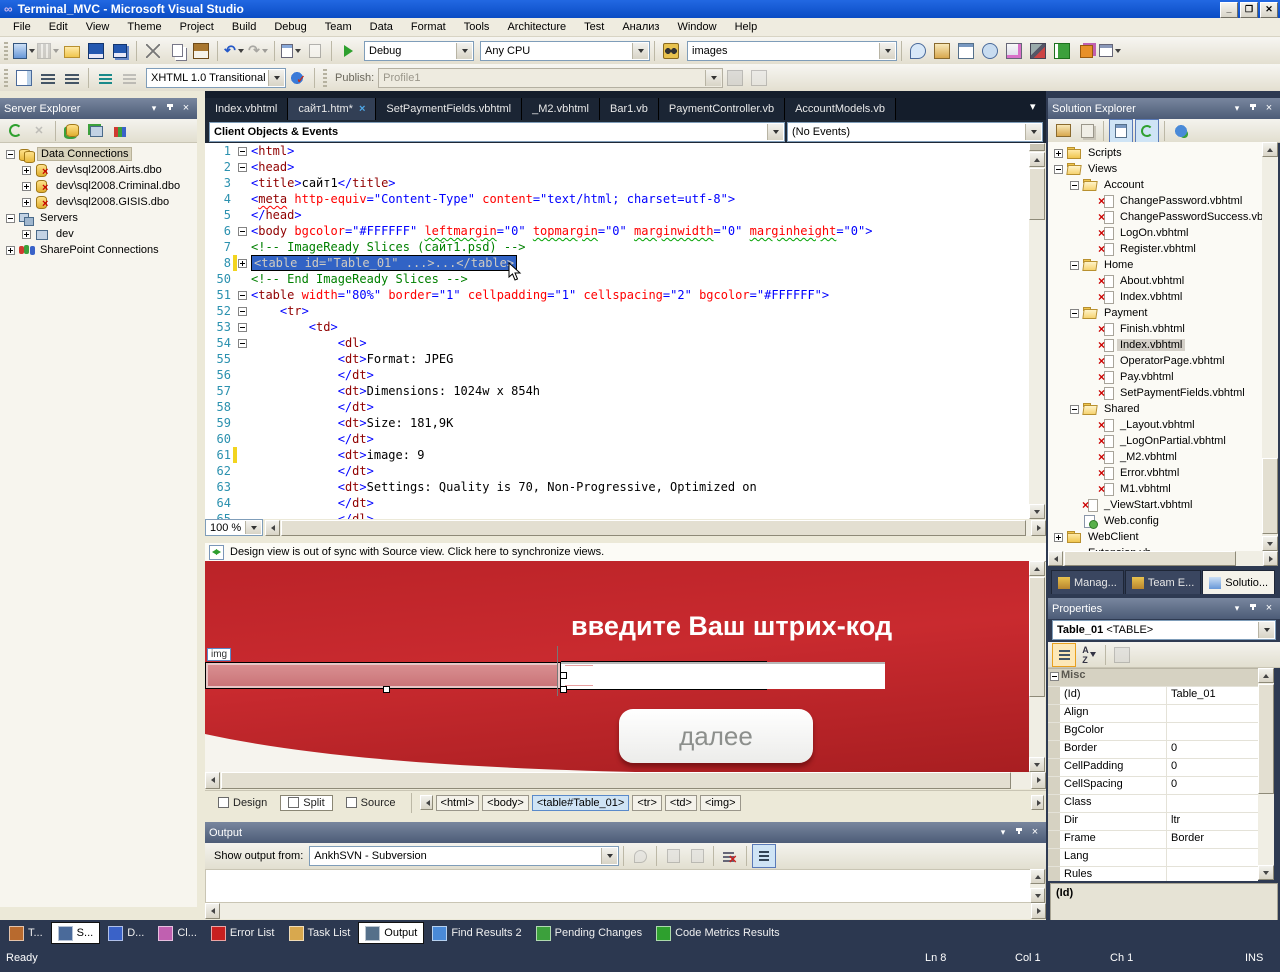  I want to click on properties-vscrollbar, so click(1266, 774).